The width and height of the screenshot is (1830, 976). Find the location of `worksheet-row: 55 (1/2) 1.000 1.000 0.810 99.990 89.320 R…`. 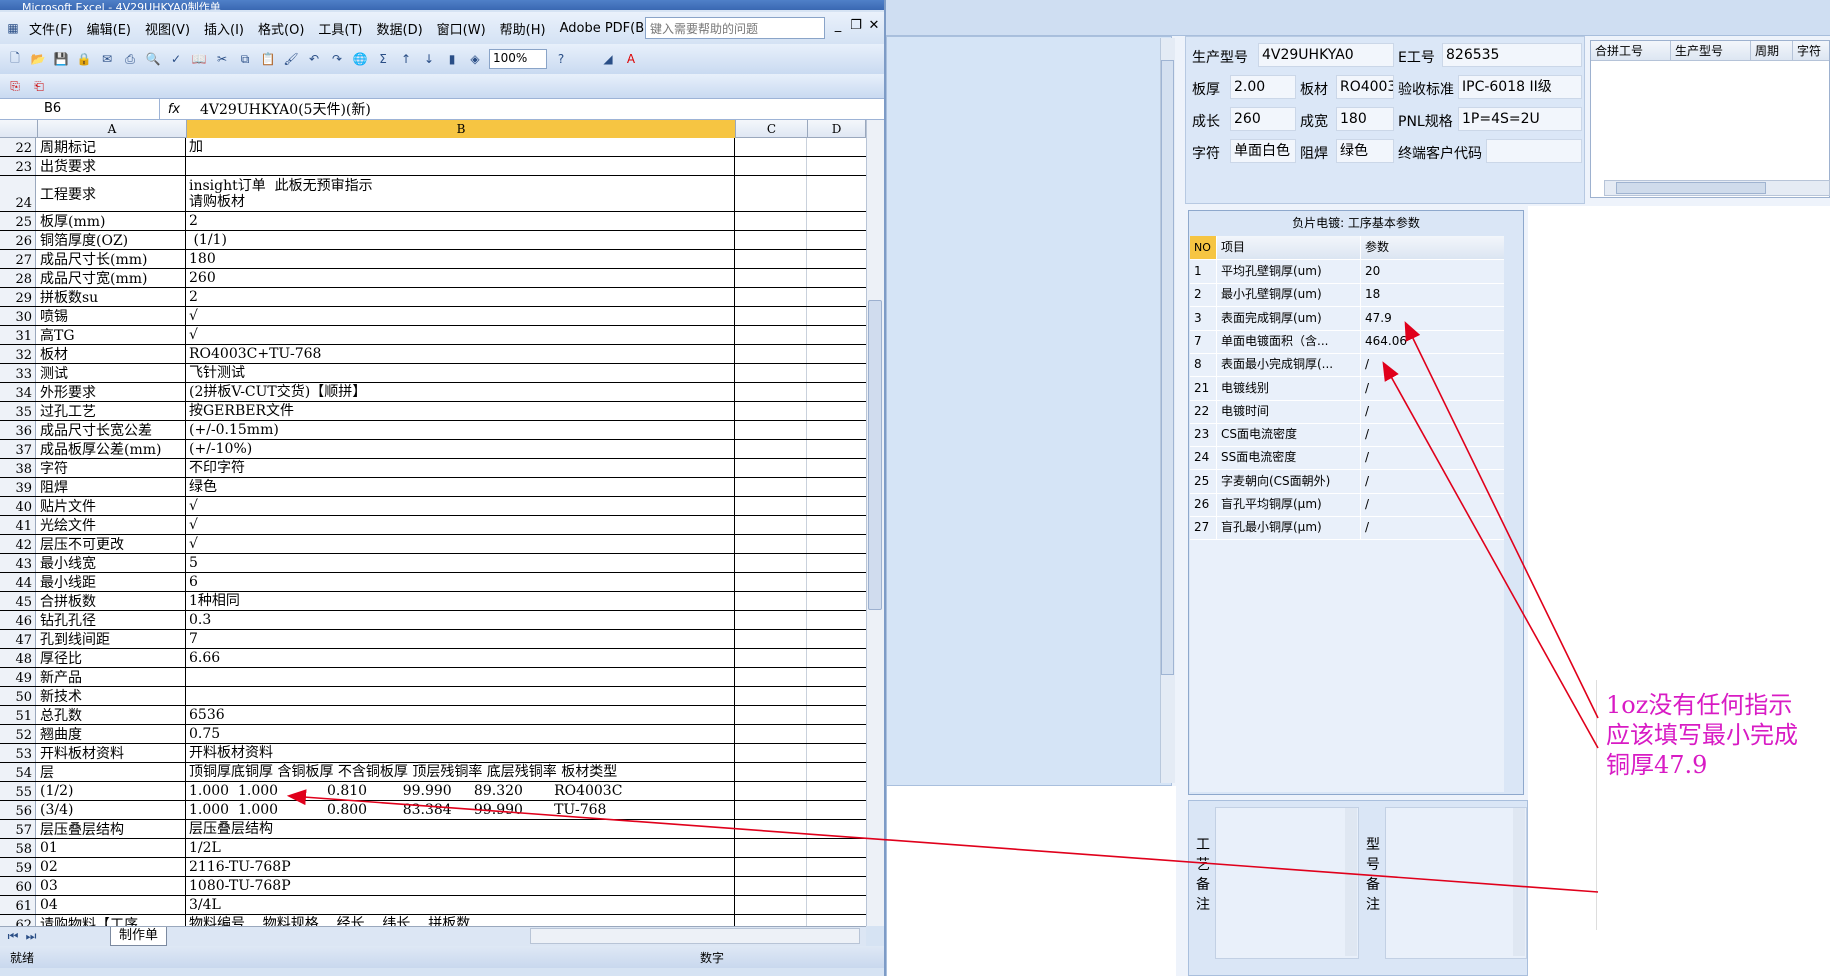

worksheet-row: 55 (1/2) 1.000 1.000 0.810 99.990 89.320 R… is located at coordinates (433, 791).